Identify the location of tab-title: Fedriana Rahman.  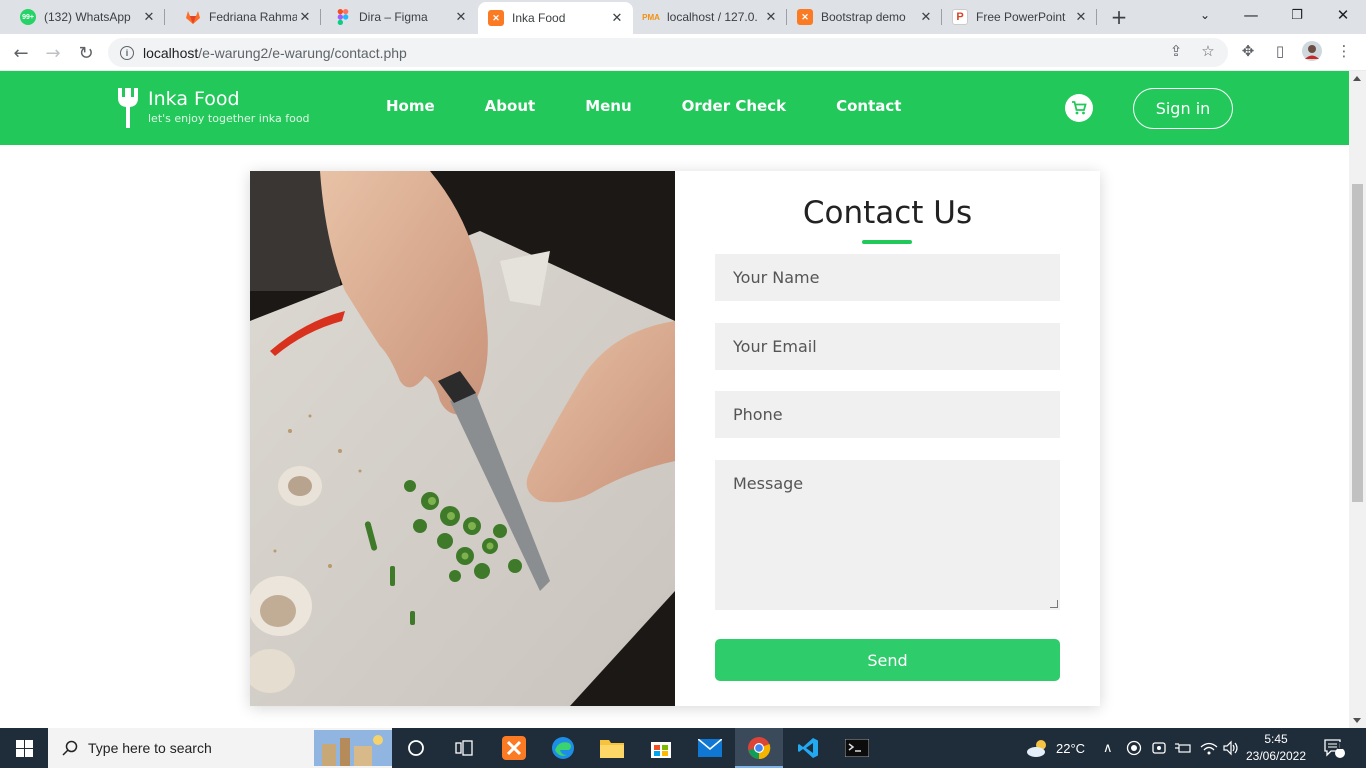
(253, 17).